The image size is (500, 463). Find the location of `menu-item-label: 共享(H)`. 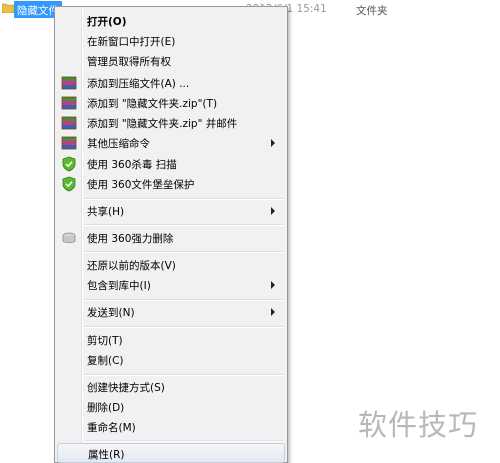

menu-item-label: 共享(H) is located at coordinates (106, 212).